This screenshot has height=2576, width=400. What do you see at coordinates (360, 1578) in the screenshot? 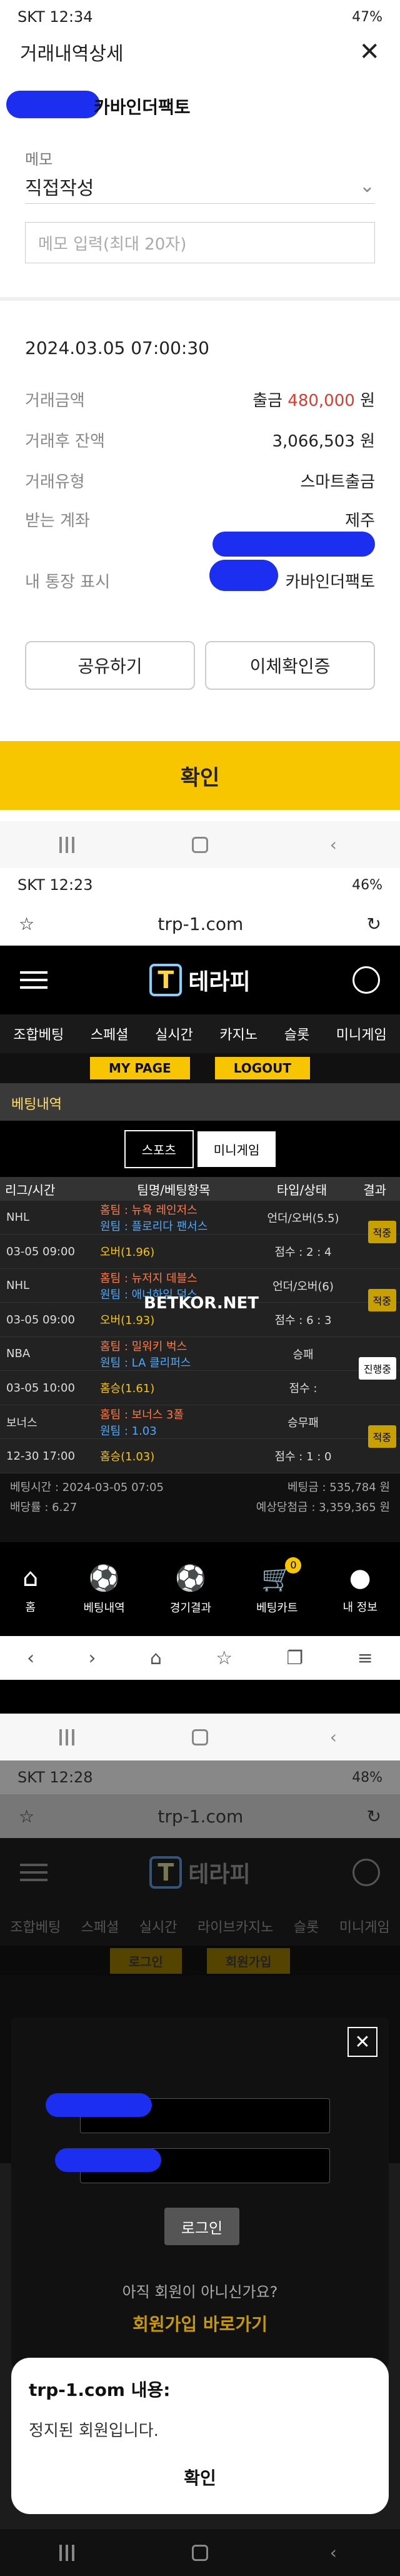
I see `user-icon: ●` at bounding box center [360, 1578].